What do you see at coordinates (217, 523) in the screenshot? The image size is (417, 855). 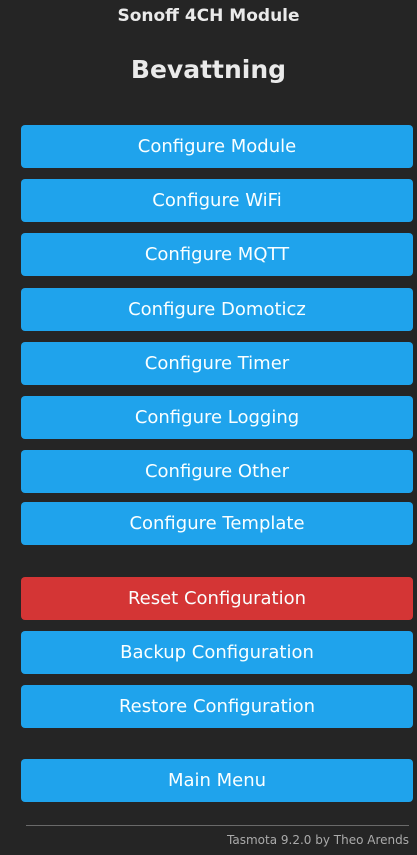 I see `configure-template-button: Configure Template` at bounding box center [217, 523].